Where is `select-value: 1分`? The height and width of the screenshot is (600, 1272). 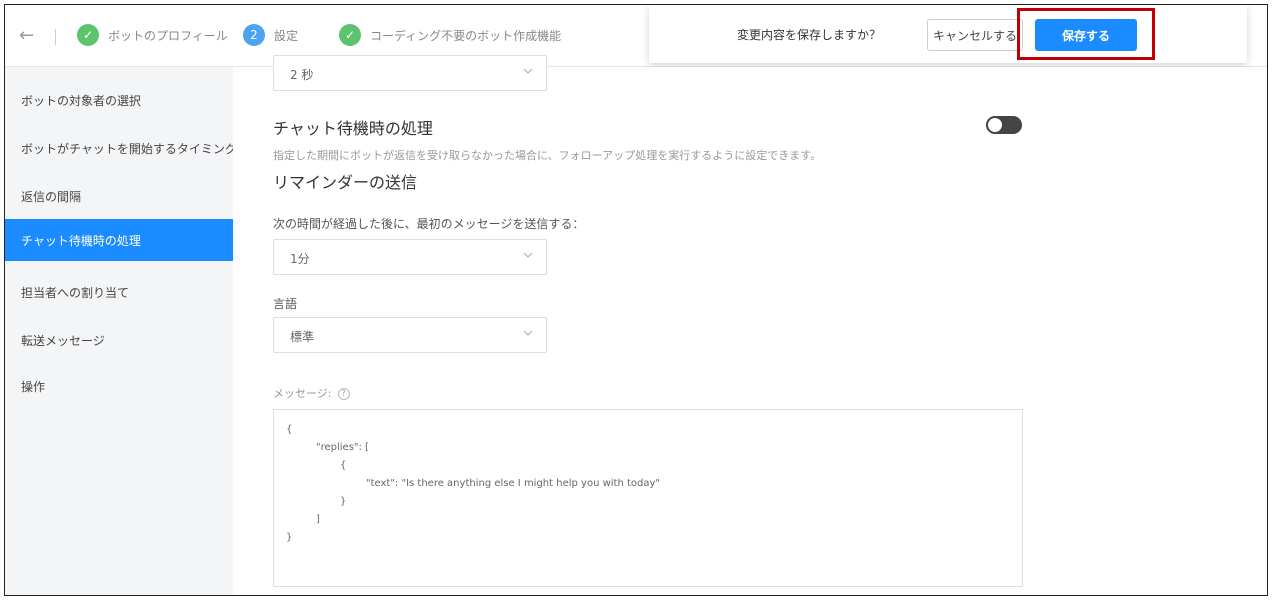 select-value: 1分 is located at coordinates (300, 259).